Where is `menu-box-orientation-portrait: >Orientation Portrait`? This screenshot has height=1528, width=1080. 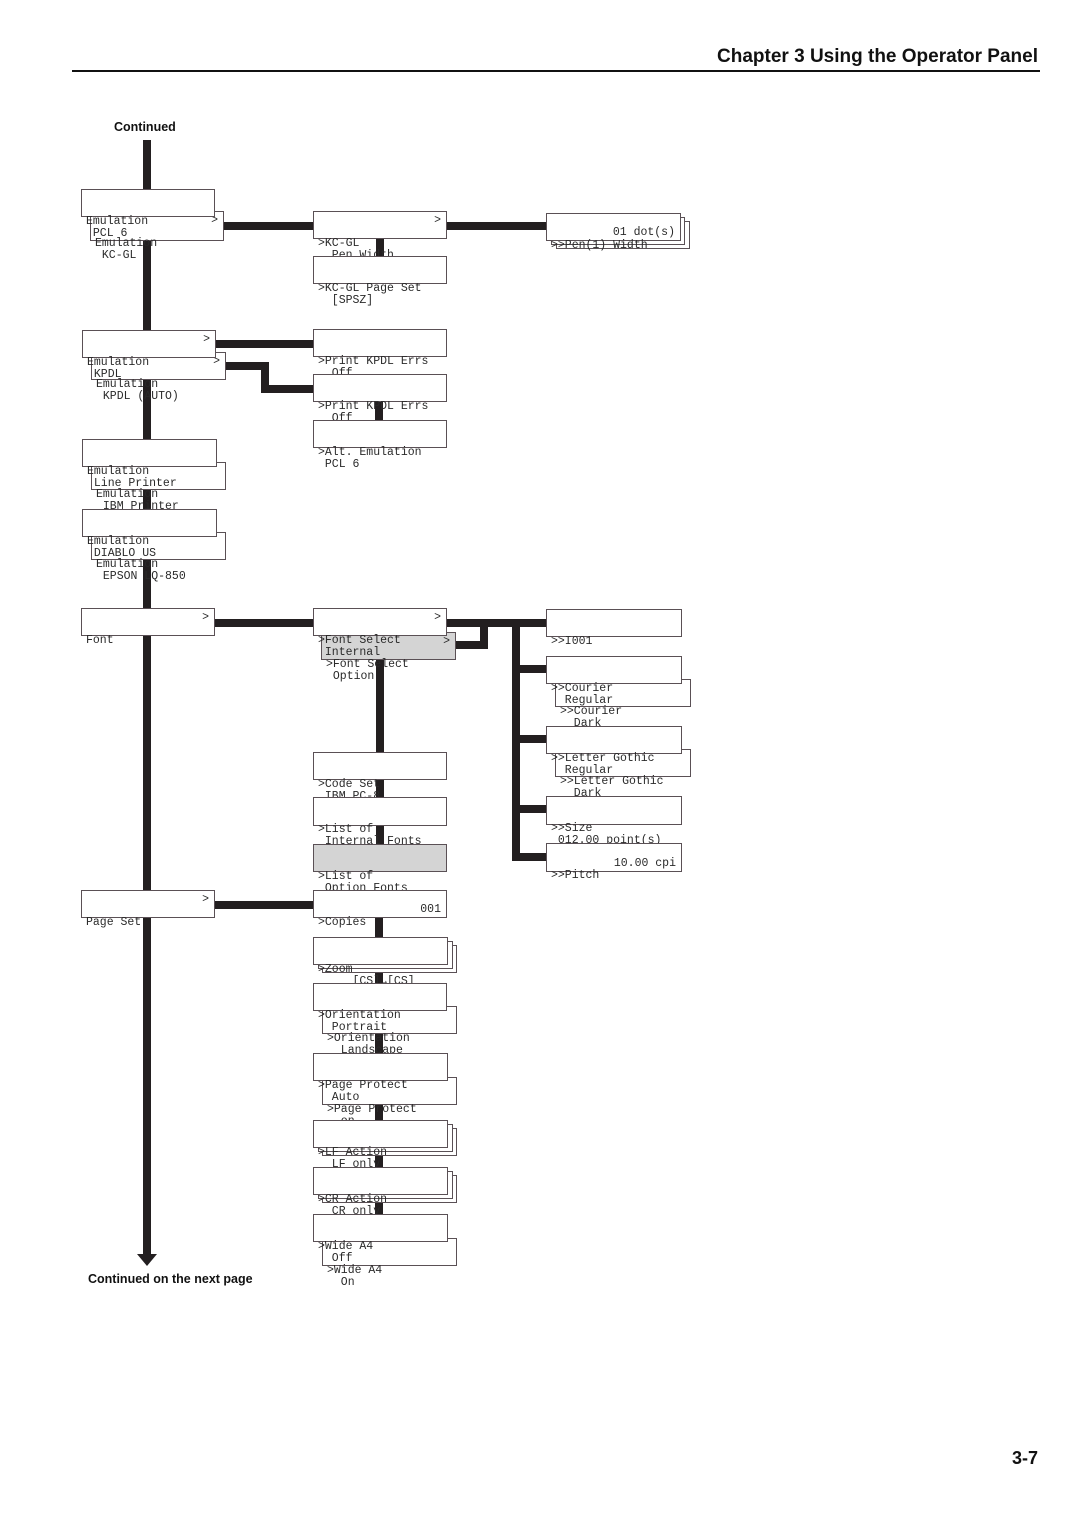 menu-box-orientation-portrait: >Orientation Portrait is located at coordinates (380, 1008).